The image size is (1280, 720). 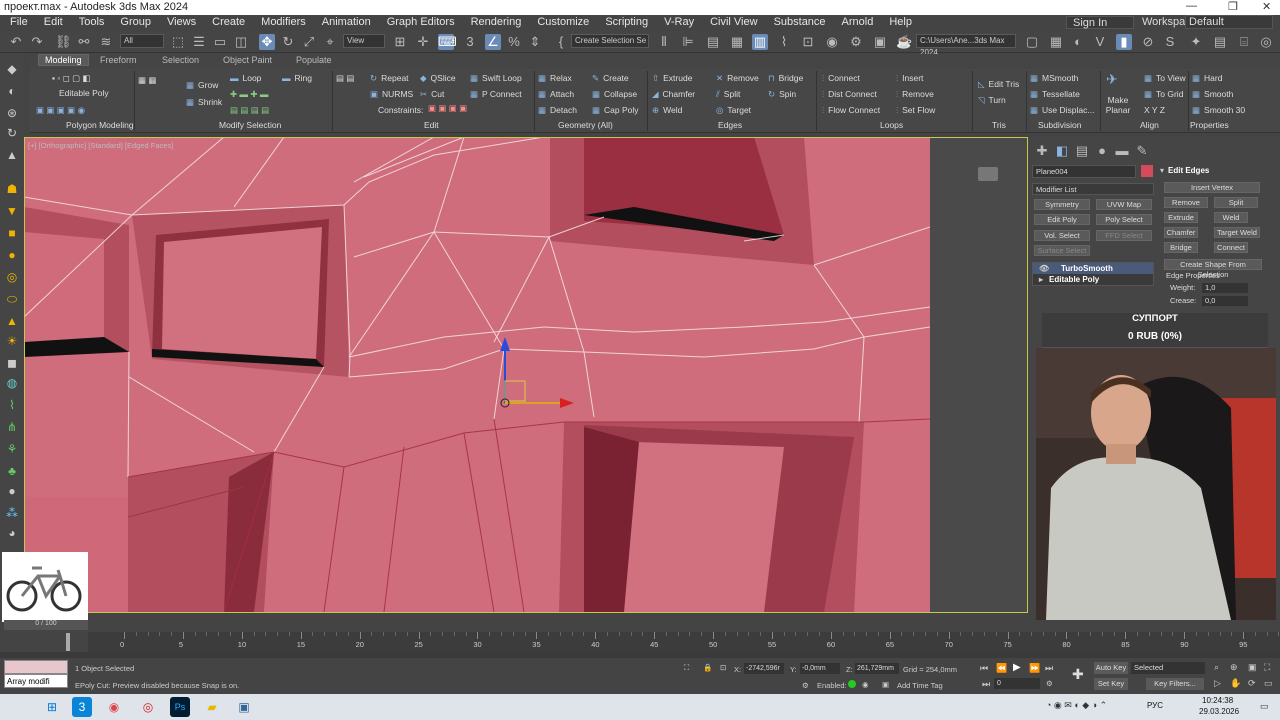 What do you see at coordinates (1181, 247) in the screenshot?
I see `edge-bridge-button: Bridge` at bounding box center [1181, 247].